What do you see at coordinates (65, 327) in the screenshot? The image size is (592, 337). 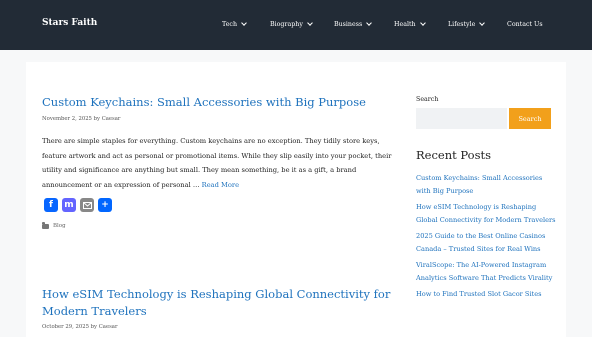 I see `post-date: October 29, 2025` at bounding box center [65, 327].